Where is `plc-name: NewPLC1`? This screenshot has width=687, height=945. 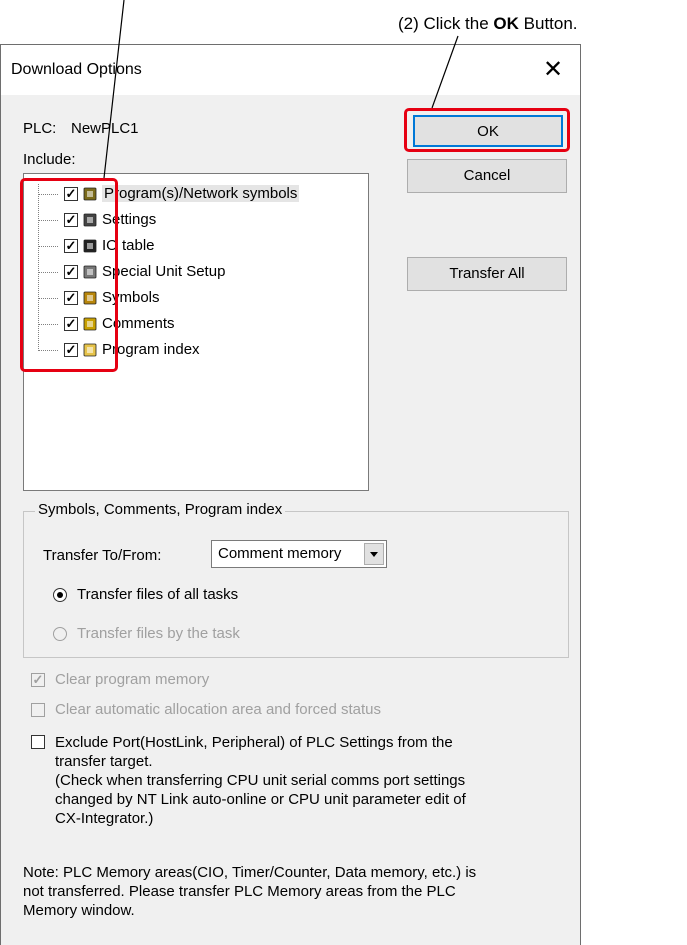 plc-name: NewPLC1 is located at coordinates (105, 128).